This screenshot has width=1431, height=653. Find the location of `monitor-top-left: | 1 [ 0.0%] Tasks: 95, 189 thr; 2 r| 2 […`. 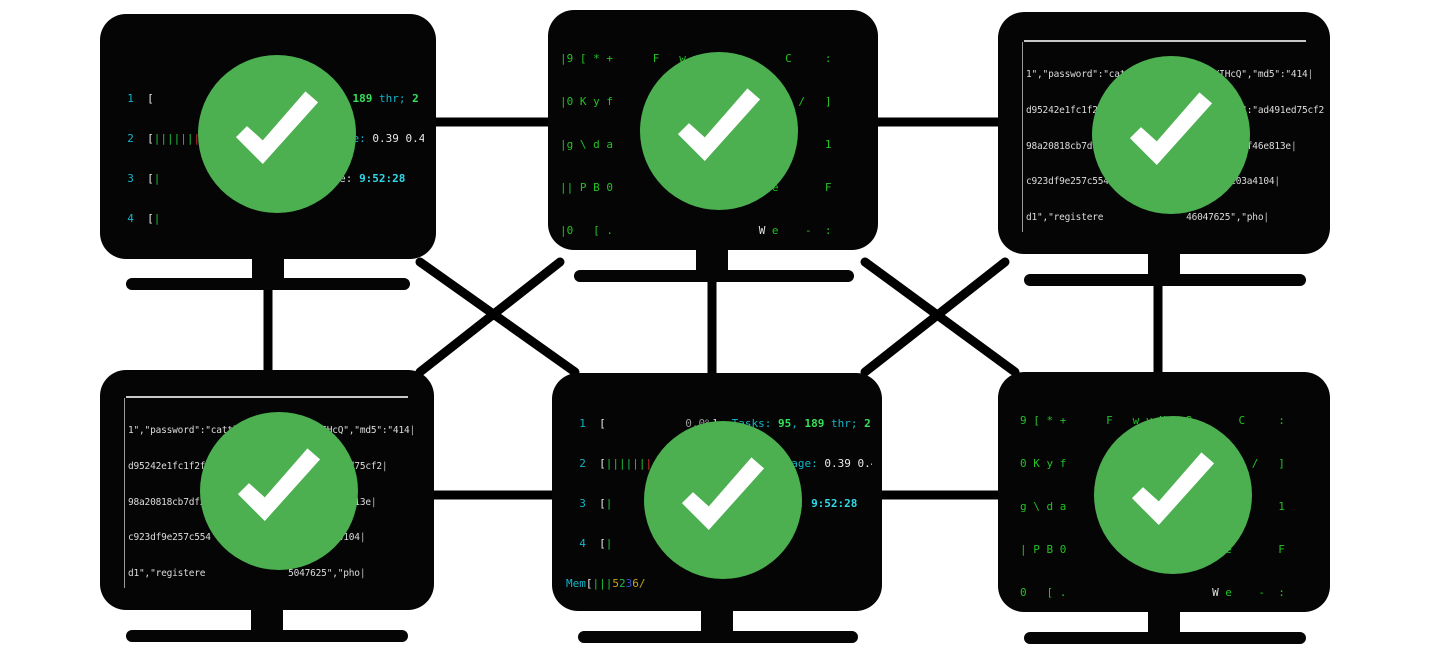

monitor-top-left: | 1 [ 0.0%] Tasks: 95, 189 thr; 2 r| 2 [… is located at coordinates (268, 152).